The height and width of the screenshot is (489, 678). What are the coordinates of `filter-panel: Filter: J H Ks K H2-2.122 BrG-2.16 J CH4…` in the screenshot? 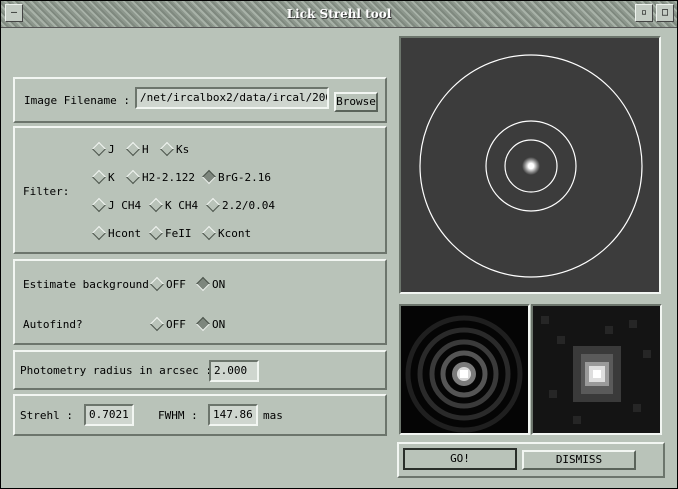 It's located at (200, 190).